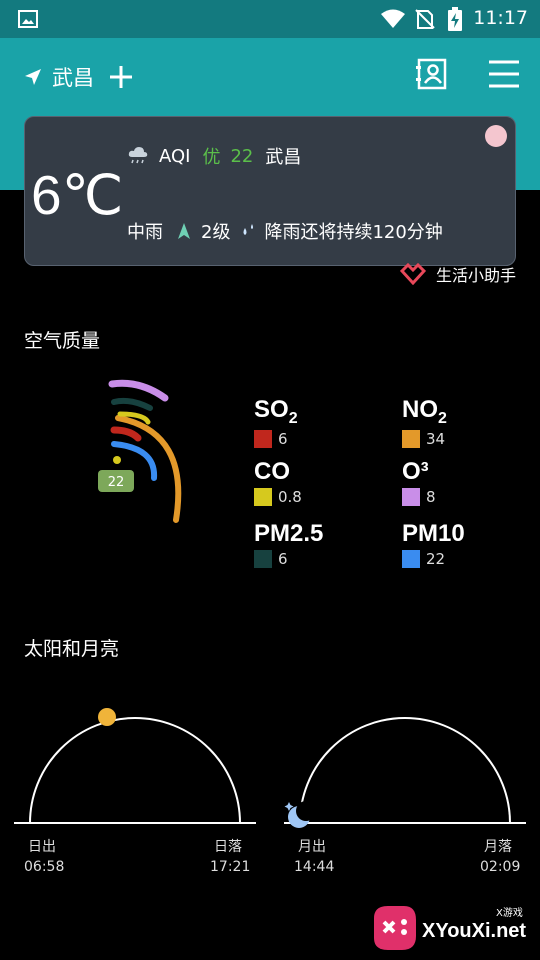 The height and width of the screenshot is (960, 540). I want to click on raindrop-icon, so click(248, 229).